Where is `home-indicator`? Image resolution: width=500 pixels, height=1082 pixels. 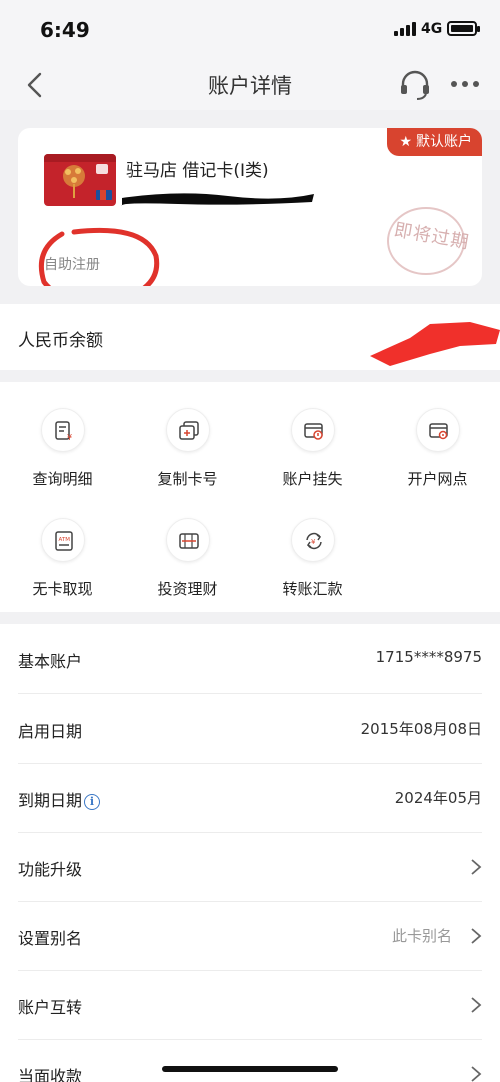 home-indicator is located at coordinates (250, 1069).